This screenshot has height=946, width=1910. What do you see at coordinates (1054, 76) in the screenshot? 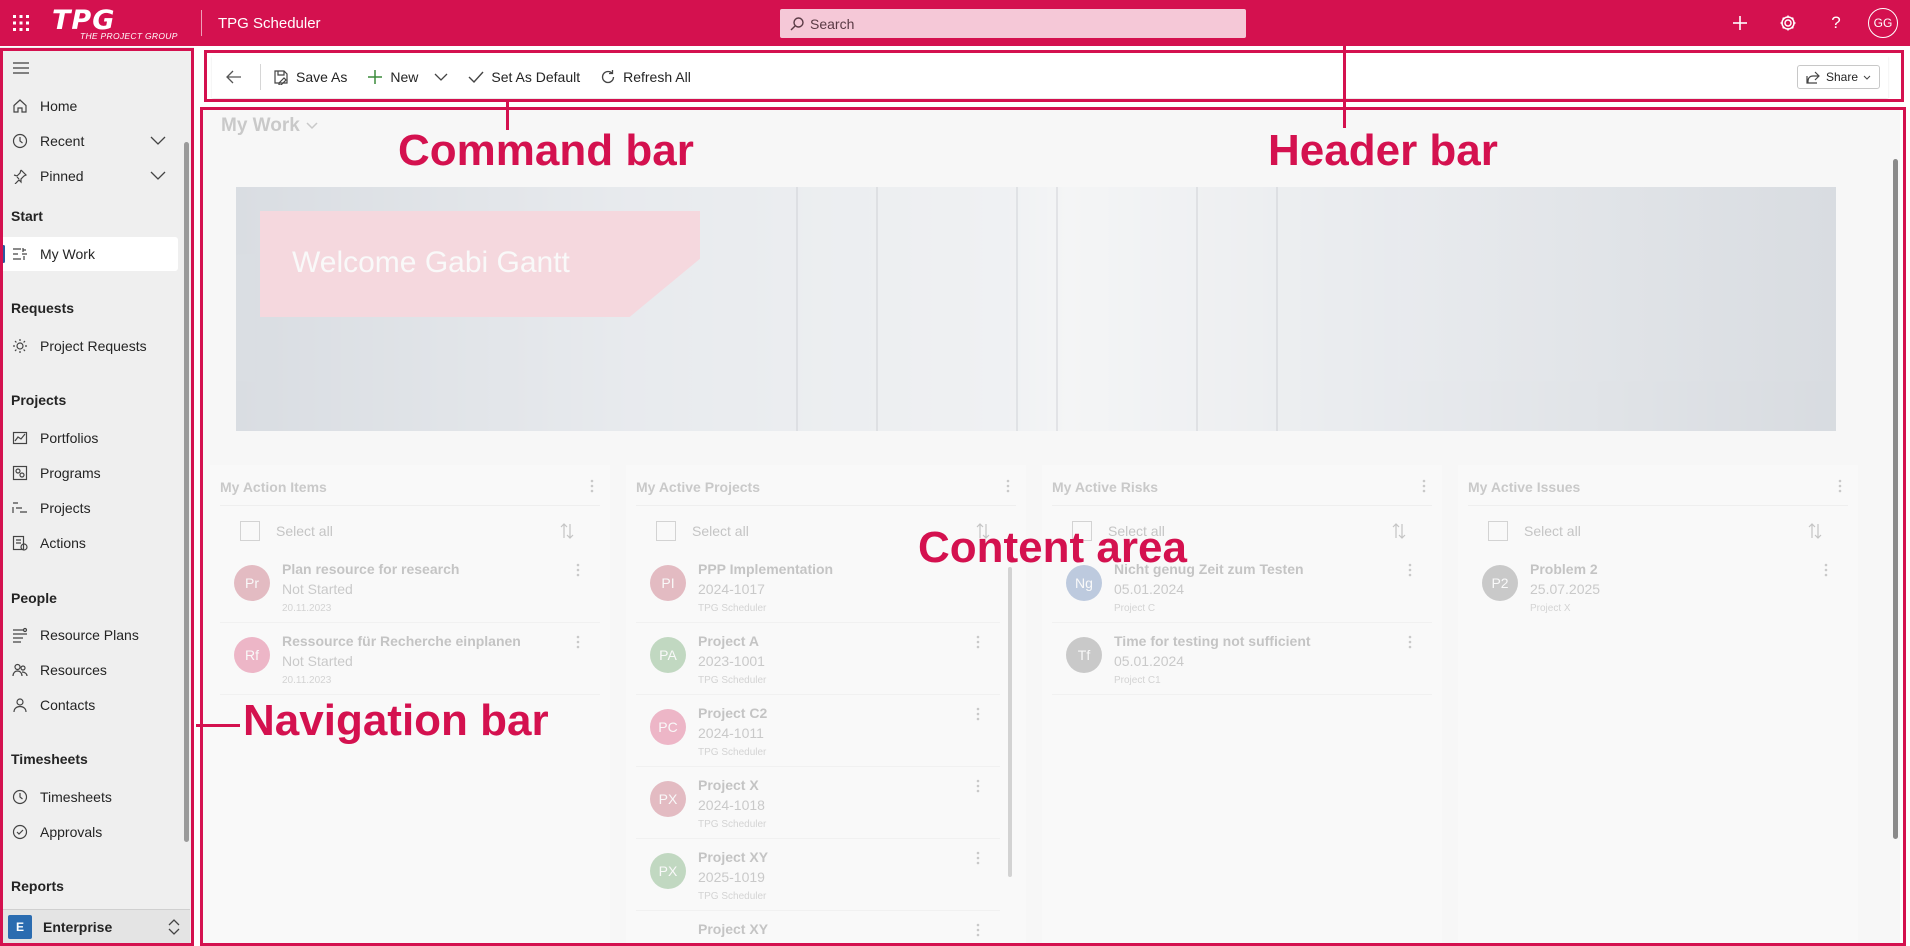
I see `command-bar-highlight` at bounding box center [1054, 76].